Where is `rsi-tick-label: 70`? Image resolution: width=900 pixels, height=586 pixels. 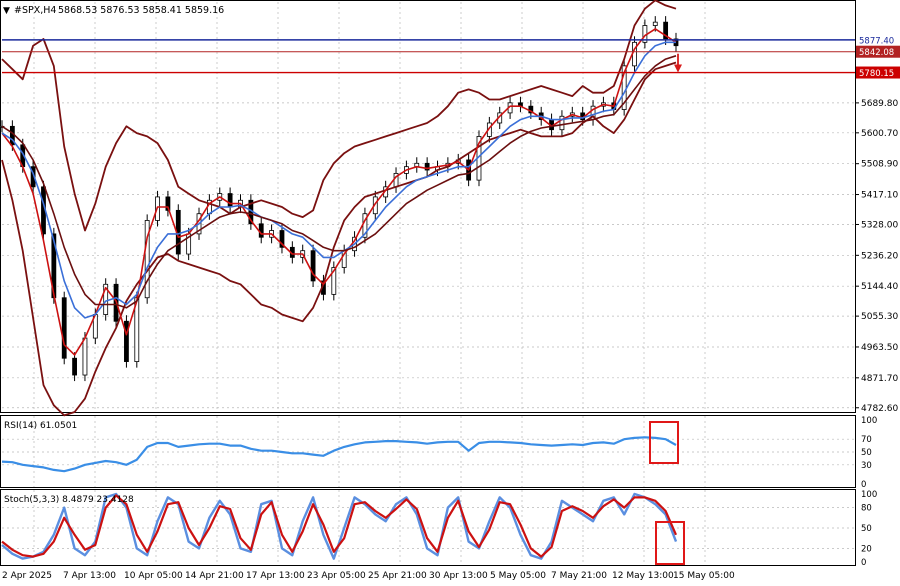 rsi-tick-label: 70 is located at coordinates (866, 440).